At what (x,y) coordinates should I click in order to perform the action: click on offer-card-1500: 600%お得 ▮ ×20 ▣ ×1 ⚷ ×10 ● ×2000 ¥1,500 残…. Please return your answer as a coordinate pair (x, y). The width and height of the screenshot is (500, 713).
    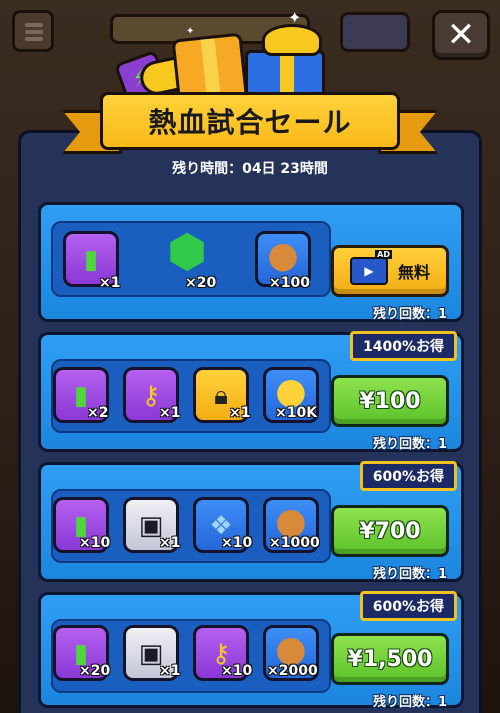
    Looking at the image, I should click on (251, 650).